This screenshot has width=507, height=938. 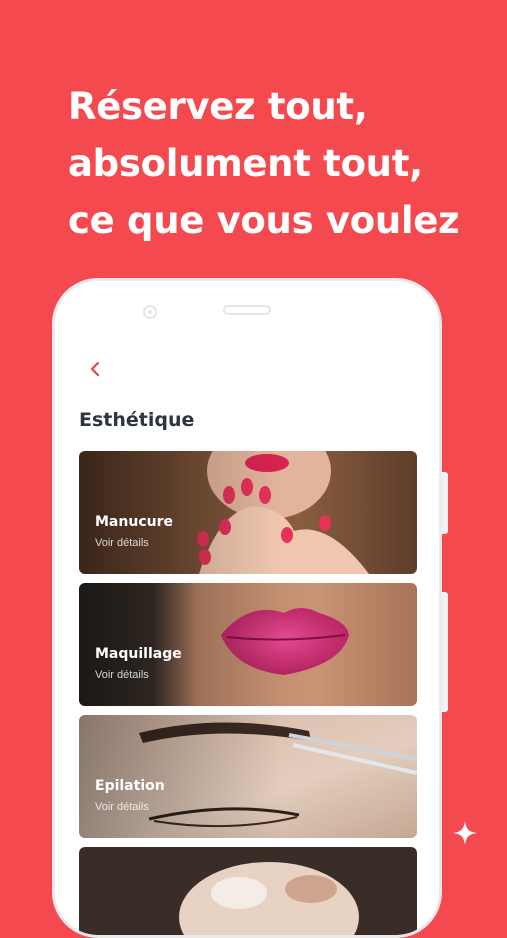 What do you see at coordinates (264, 220) in the screenshot?
I see `headline-line-3: ce que vous voulez` at bounding box center [264, 220].